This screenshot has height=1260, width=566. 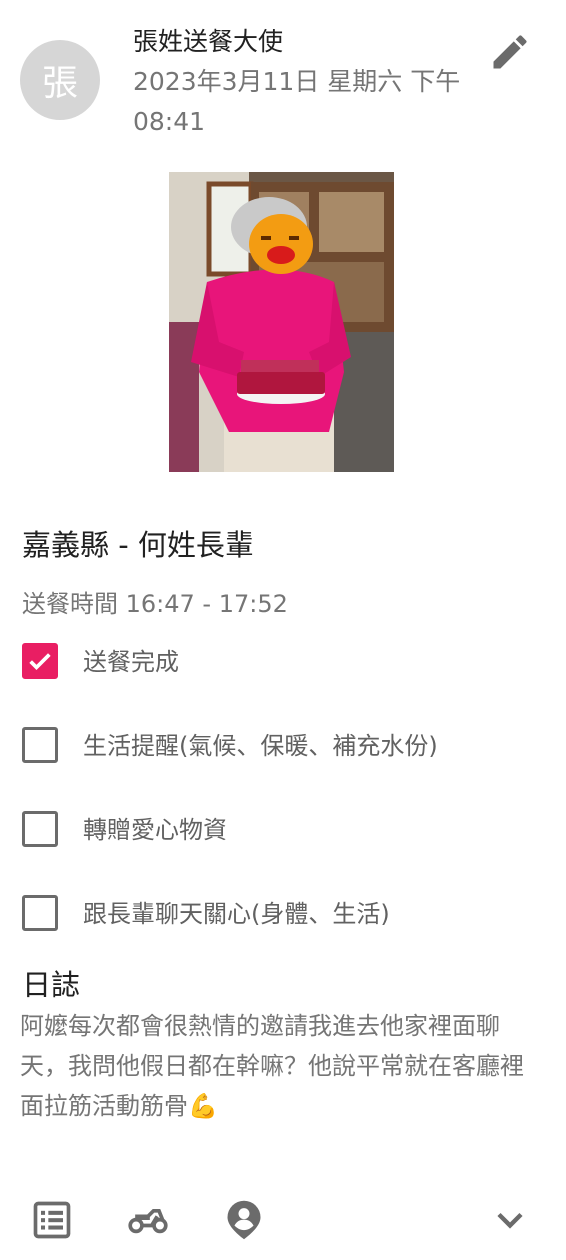 I want to click on avatar-initial: 張, so click(x=59, y=83).